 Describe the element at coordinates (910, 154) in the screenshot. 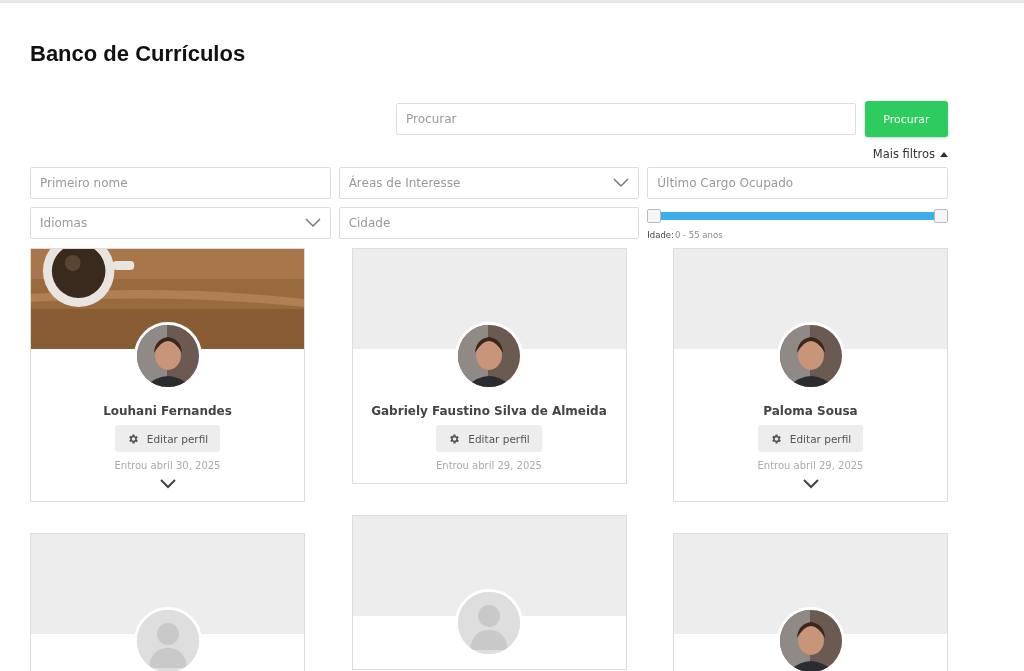

I see `more-filters-button: Mais filtros` at that location.